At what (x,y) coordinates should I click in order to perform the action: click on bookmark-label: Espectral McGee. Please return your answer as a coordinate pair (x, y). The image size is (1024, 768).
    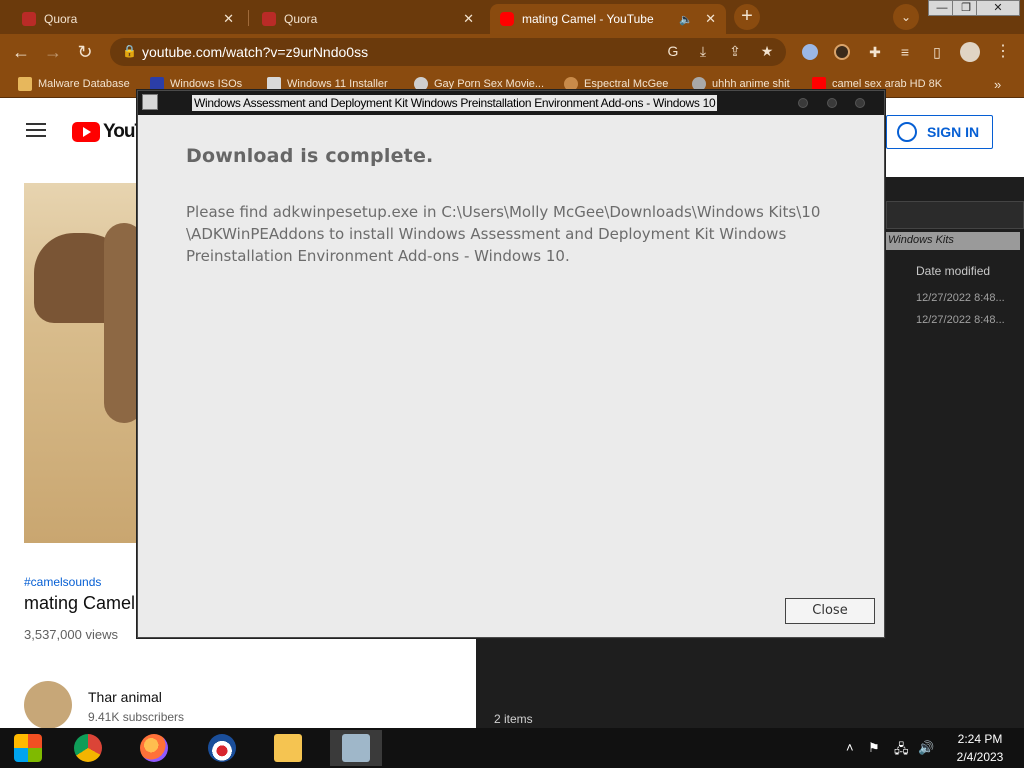
    Looking at the image, I should click on (626, 84).